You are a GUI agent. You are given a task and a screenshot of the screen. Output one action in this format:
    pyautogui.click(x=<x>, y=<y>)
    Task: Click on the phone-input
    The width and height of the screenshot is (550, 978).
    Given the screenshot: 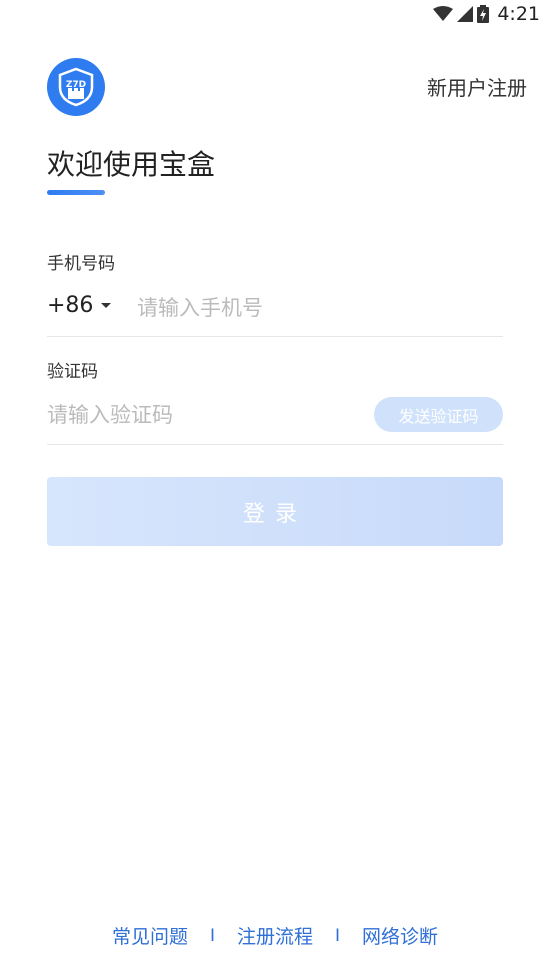 What is the action you would take?
    pyautogui.click(x=317, y=308)
    